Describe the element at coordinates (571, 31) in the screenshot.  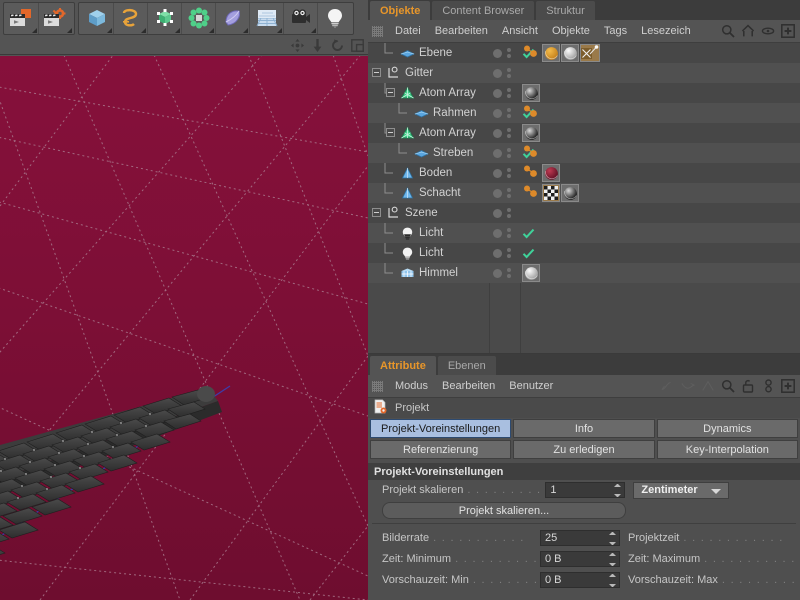
I see `menu-objekte: Objekte` at that location.